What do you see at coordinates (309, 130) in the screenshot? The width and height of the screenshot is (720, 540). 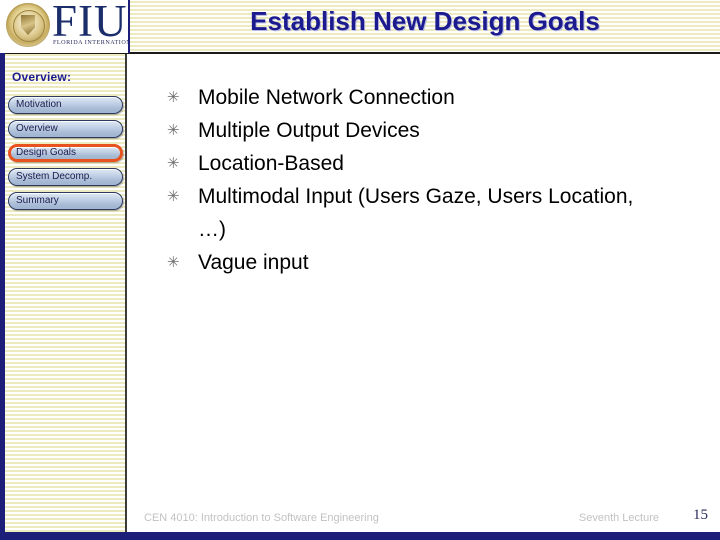 I see `list-item-text: Multiple Output Devices` at bounding box center [309, 130].